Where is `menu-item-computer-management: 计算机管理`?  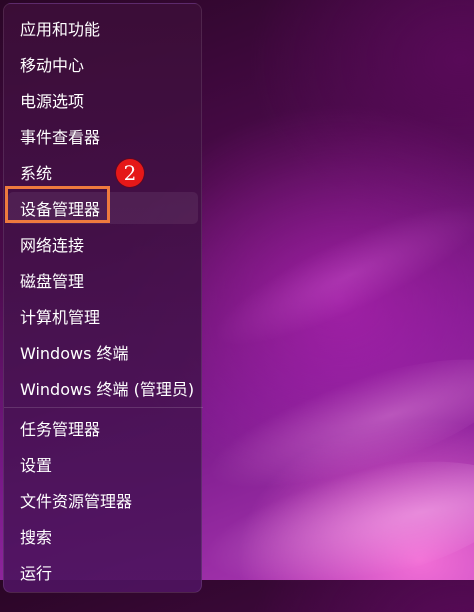 menu-item-computer-management: 计算机管理 is located at coordinates (103, 316).